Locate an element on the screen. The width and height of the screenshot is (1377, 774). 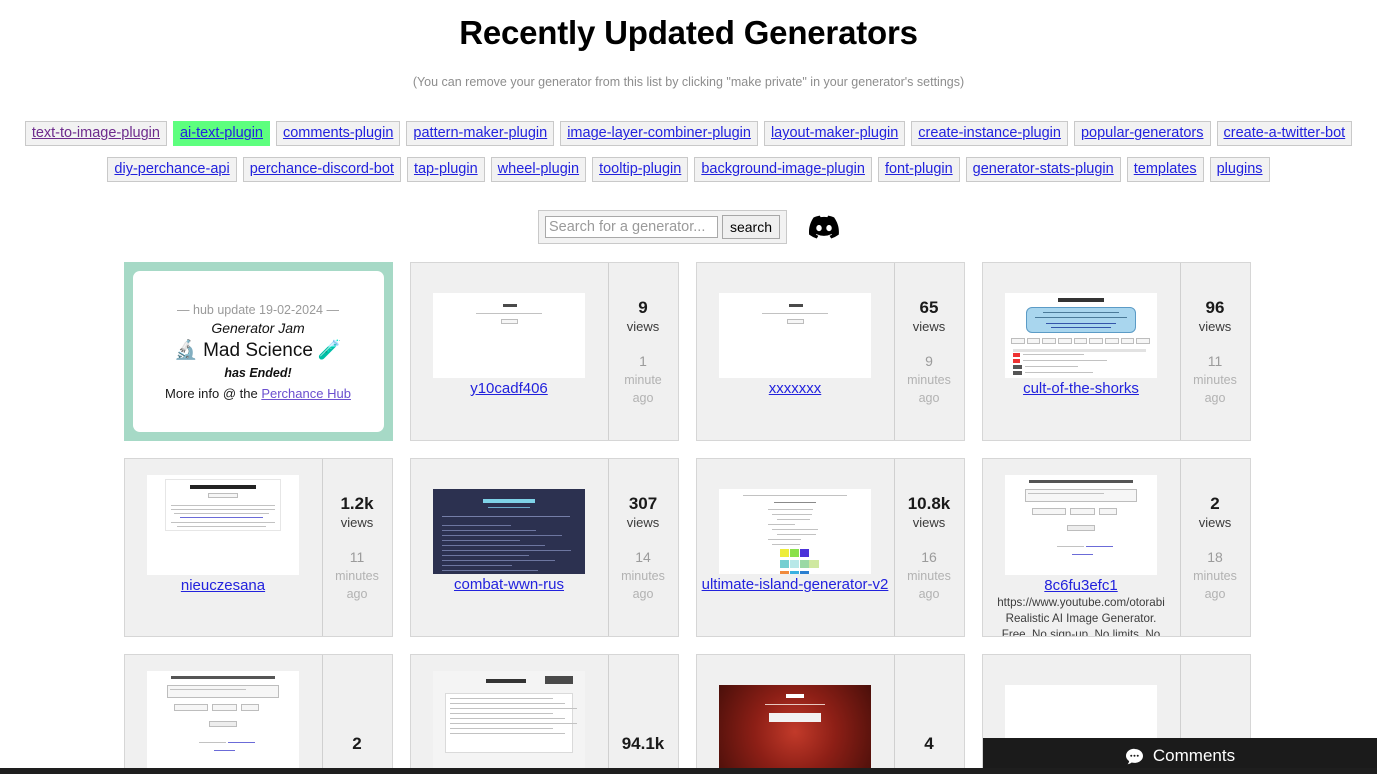
time-number: 11 is located at coordinates (1215, 360).